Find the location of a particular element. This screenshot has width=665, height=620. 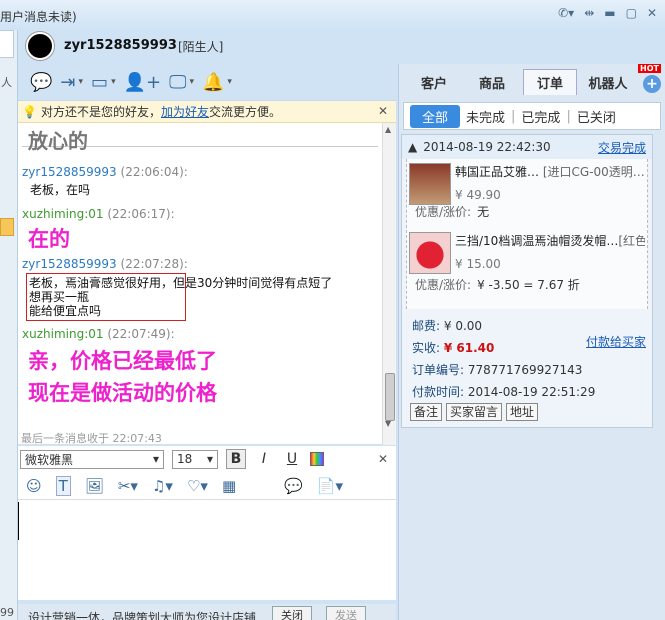

message-text: 亲，价格已经最低了 is located at coordinates (122, 361).